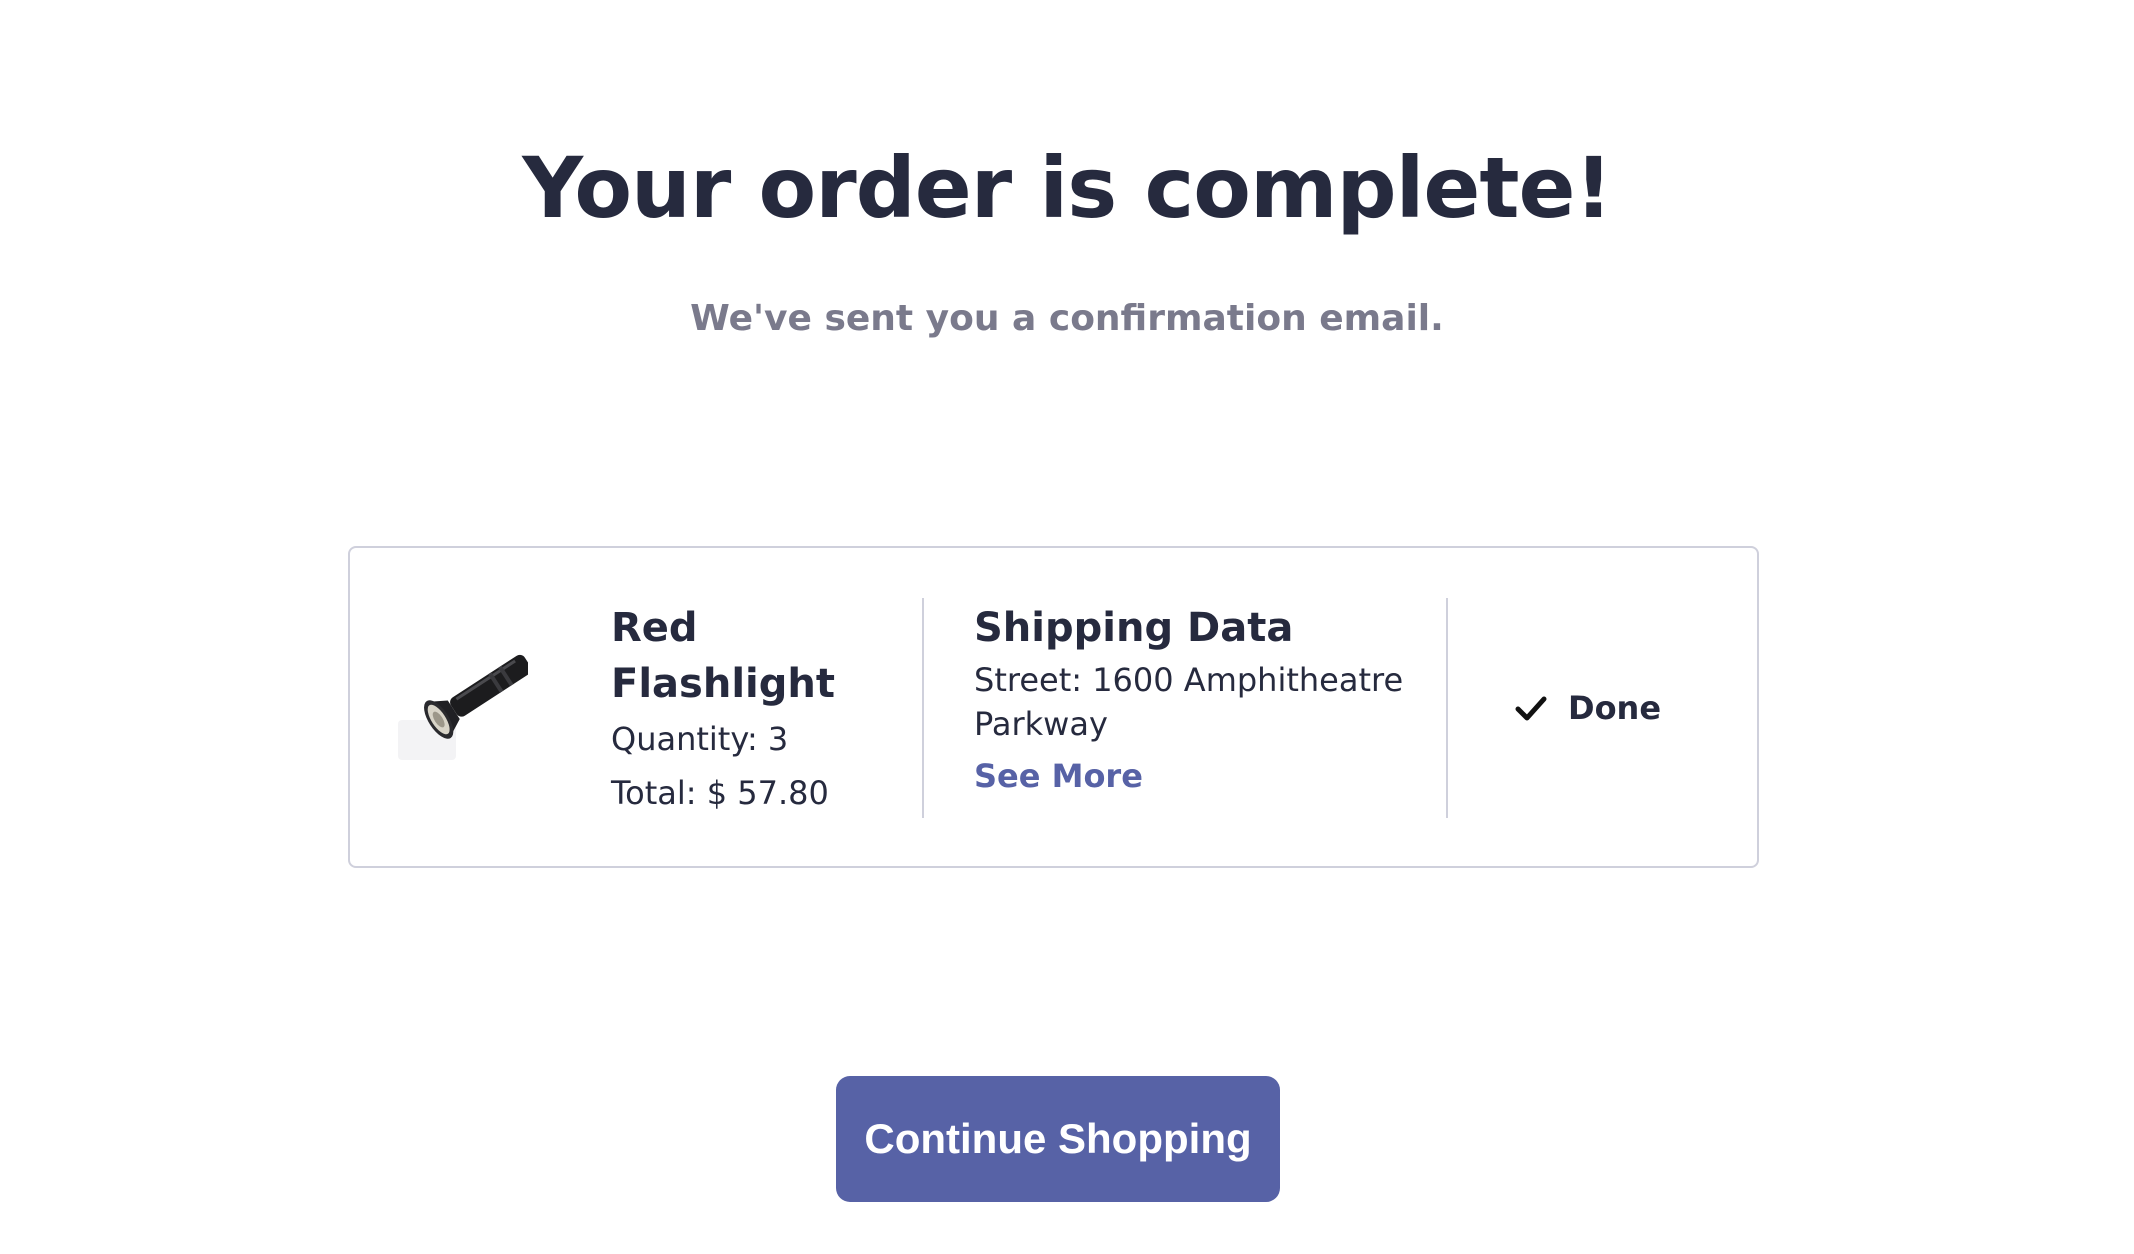 The height and width of the screenshot is (1254, 2134). Describe the element at coordinates (476, 696) in the screenshot. I see `flashlight-icon` at that location.